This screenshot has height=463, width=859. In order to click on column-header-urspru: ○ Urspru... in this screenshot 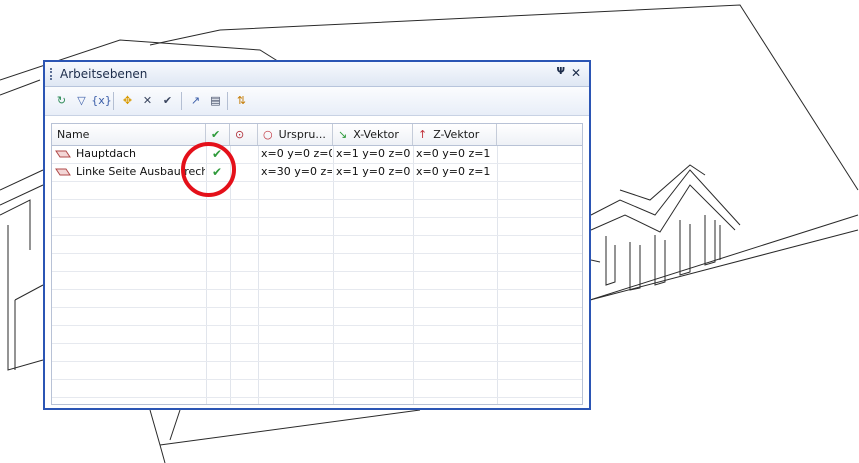, I will do `click(295, 134)`.